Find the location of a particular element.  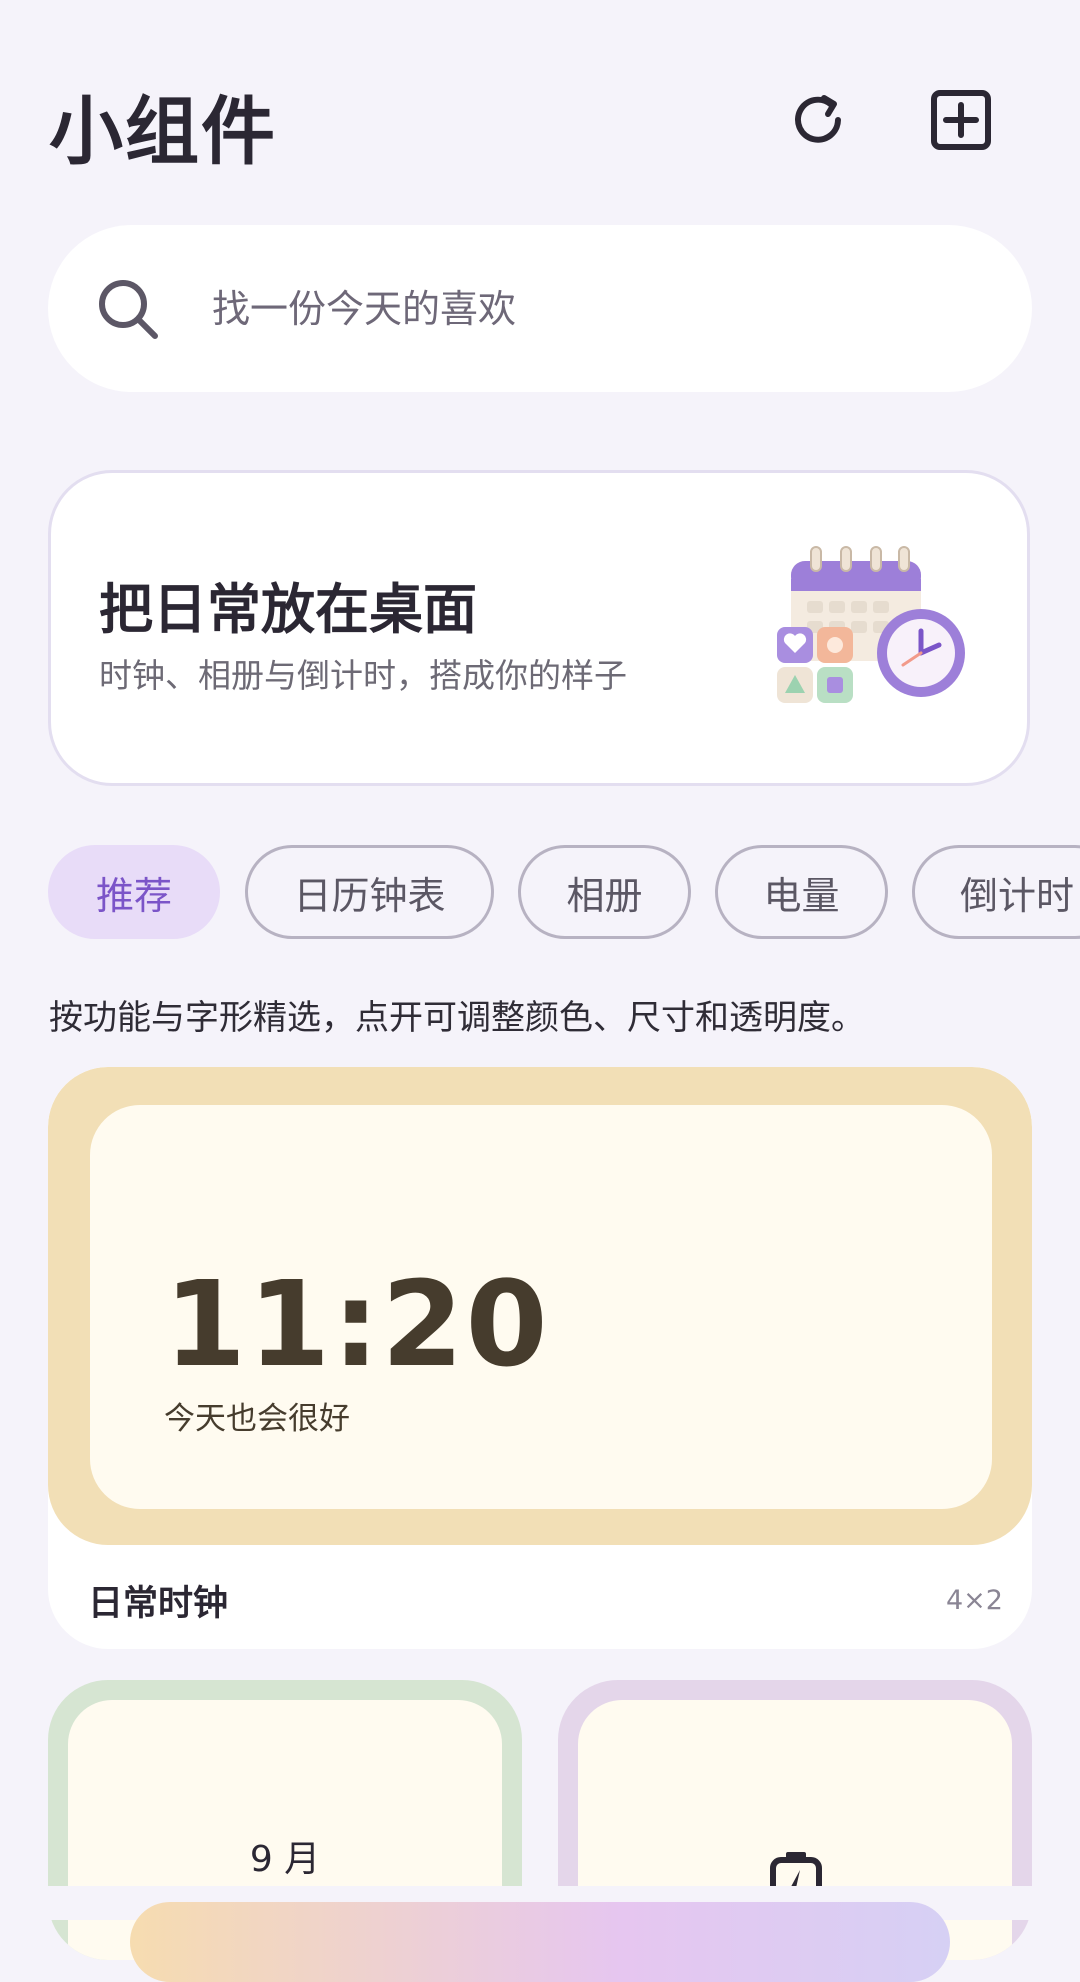

clock-time: 11:20 is located at coordinates (357, 1324).